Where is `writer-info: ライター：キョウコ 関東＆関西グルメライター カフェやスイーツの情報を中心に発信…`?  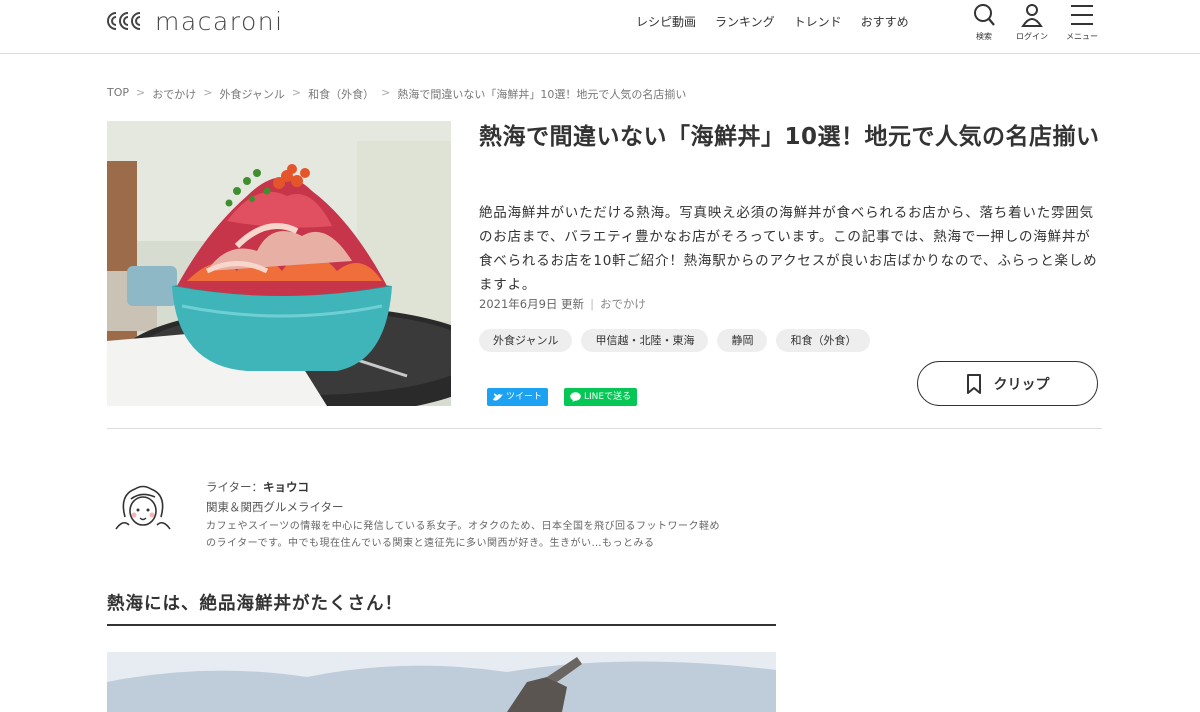
writer-info: ライター：キョウコ 関東＆関西グルメライター カフェやスイーツの情報を中心に発信… is located at coordinates (496, 514).